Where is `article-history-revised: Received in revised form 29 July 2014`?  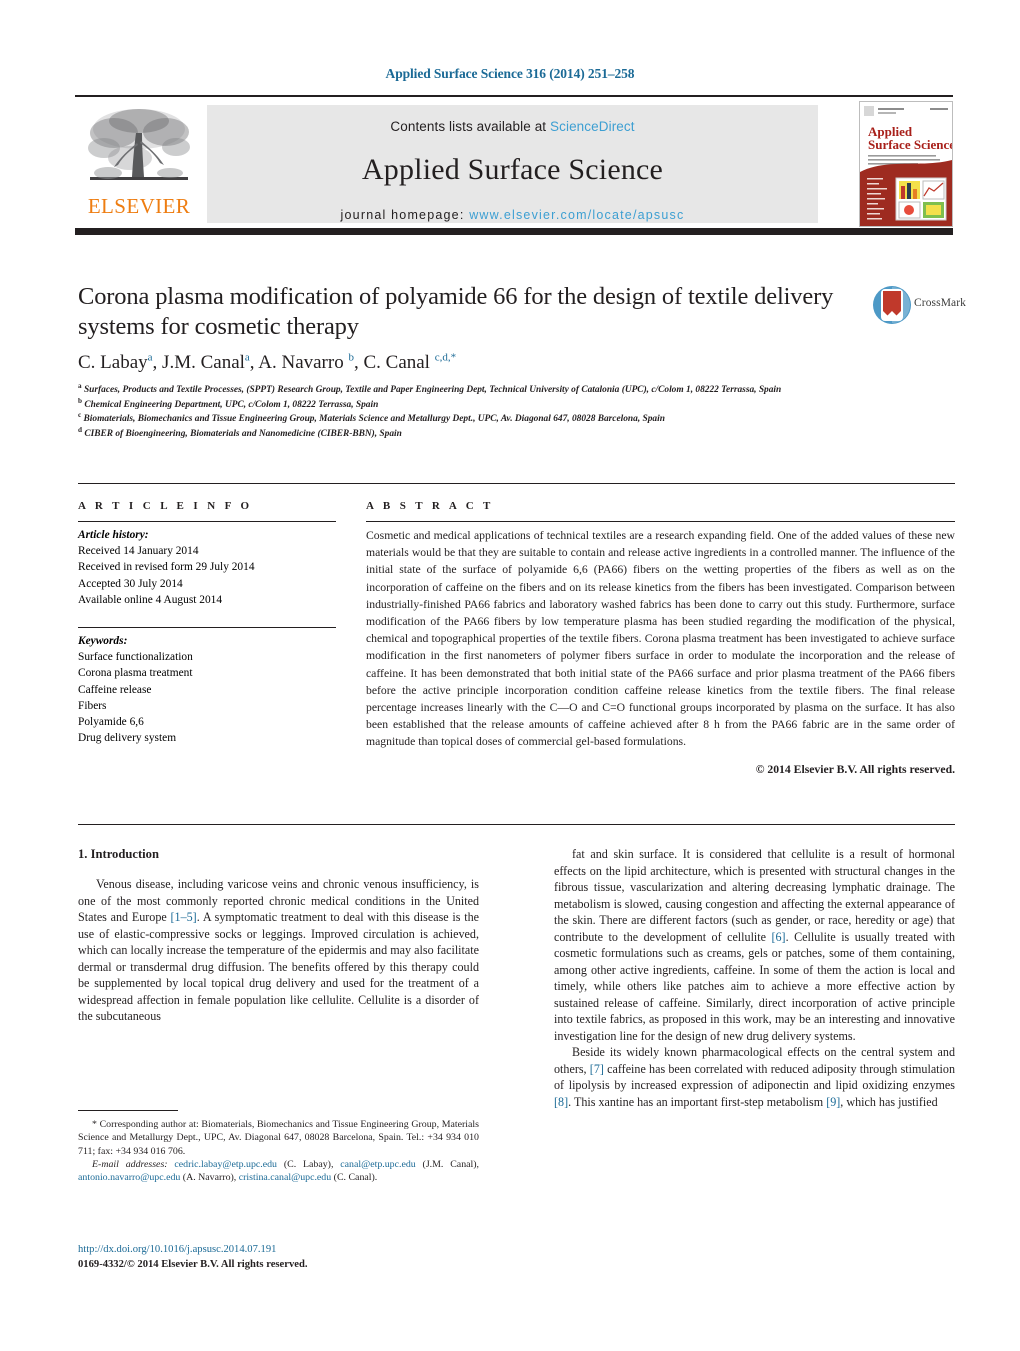 article-history-revised: Received in revised form 29 July 2014 is located at coordinates (166, 567).